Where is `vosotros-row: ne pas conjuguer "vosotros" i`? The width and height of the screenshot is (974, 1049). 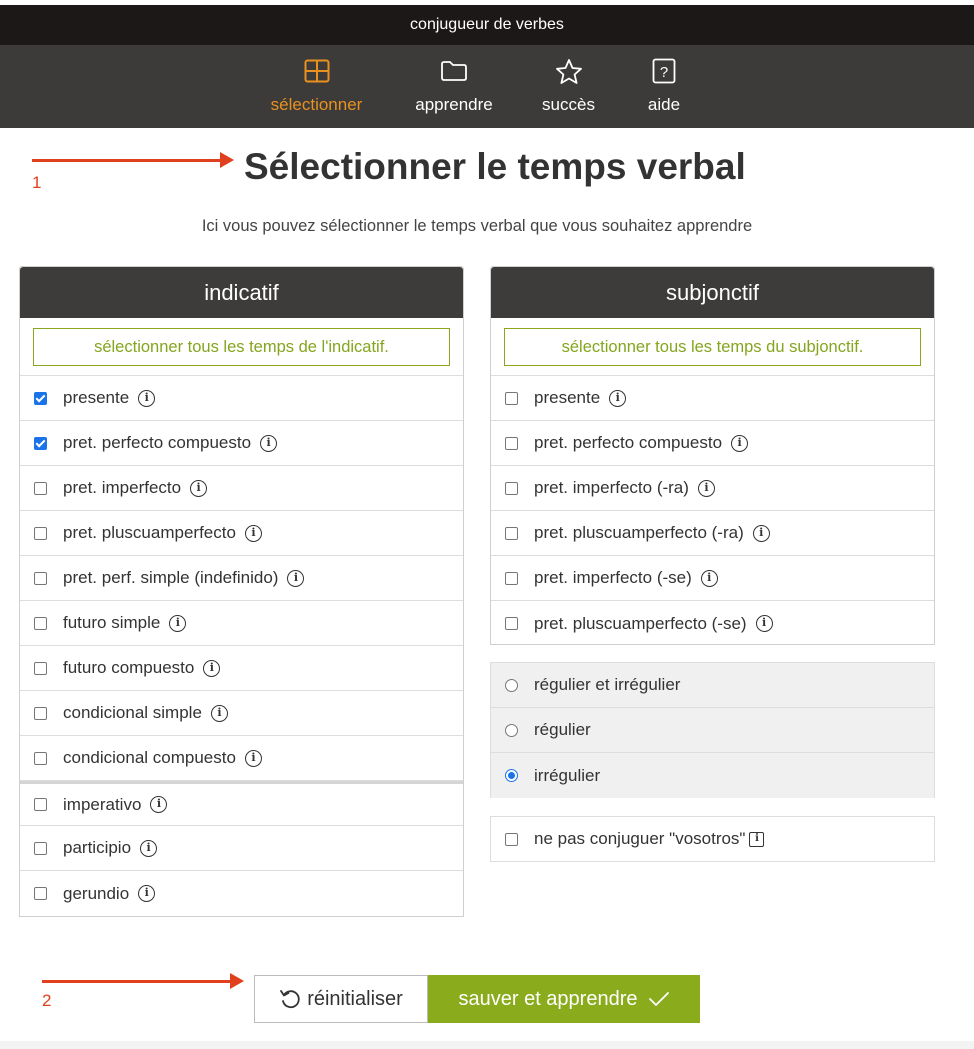 vosotros-row: ne pas conjuguer "vosotros" i is located at coordinates (712, 839).